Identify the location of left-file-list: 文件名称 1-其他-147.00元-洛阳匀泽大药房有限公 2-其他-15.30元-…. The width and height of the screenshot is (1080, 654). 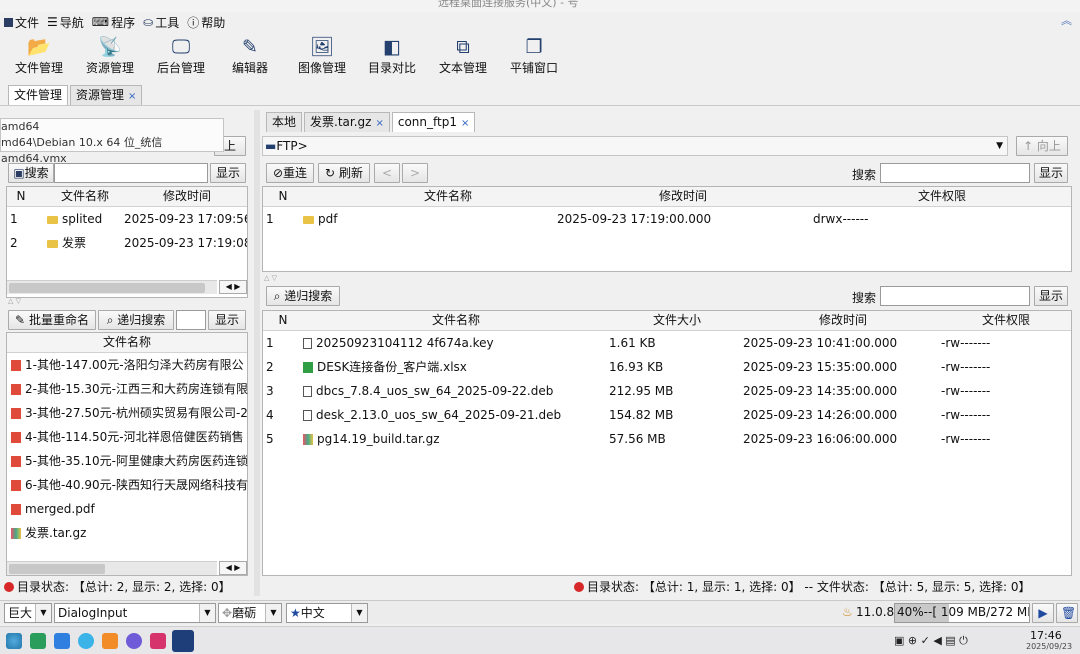
(127, 454).